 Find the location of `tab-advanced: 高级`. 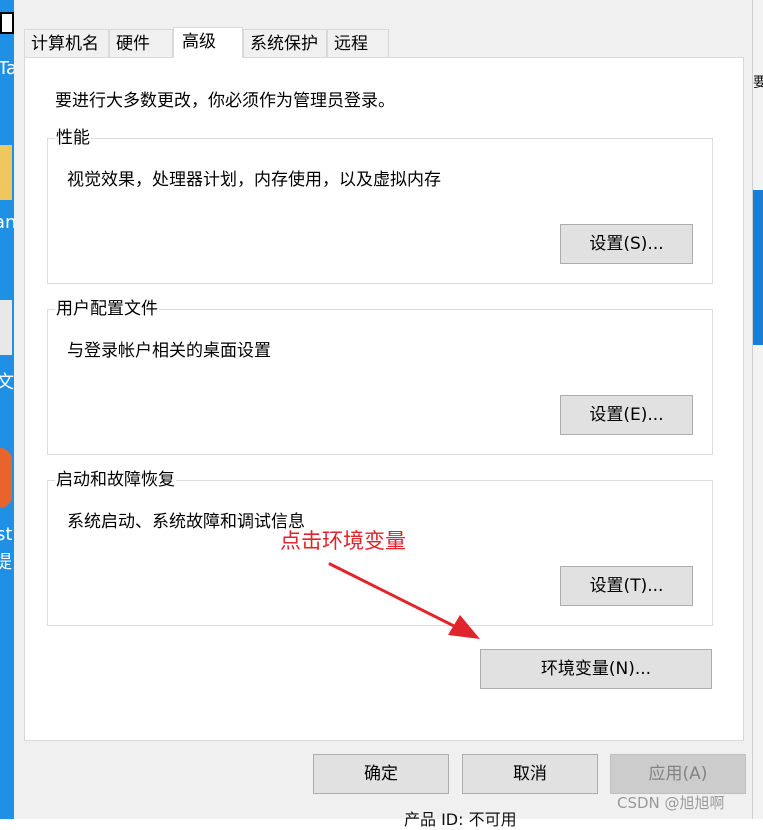

tab-advanced: 高级 is located at coordinates (208, 42).